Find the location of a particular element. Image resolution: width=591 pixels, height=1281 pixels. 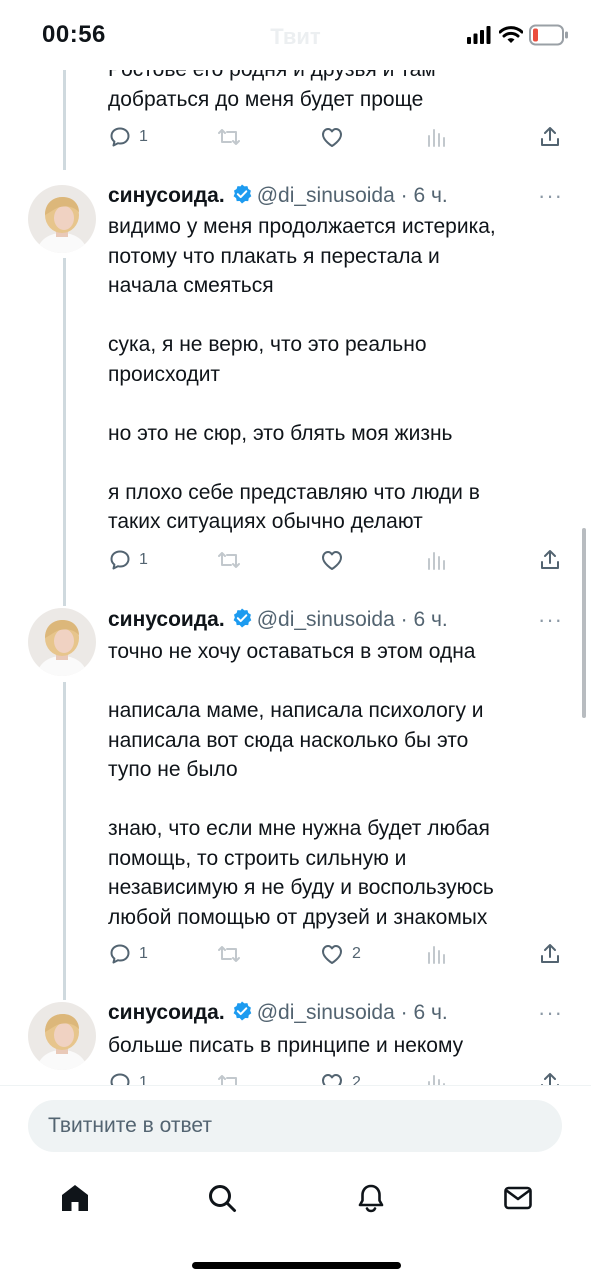

wifi-icon is located at coordinates (511, 34).